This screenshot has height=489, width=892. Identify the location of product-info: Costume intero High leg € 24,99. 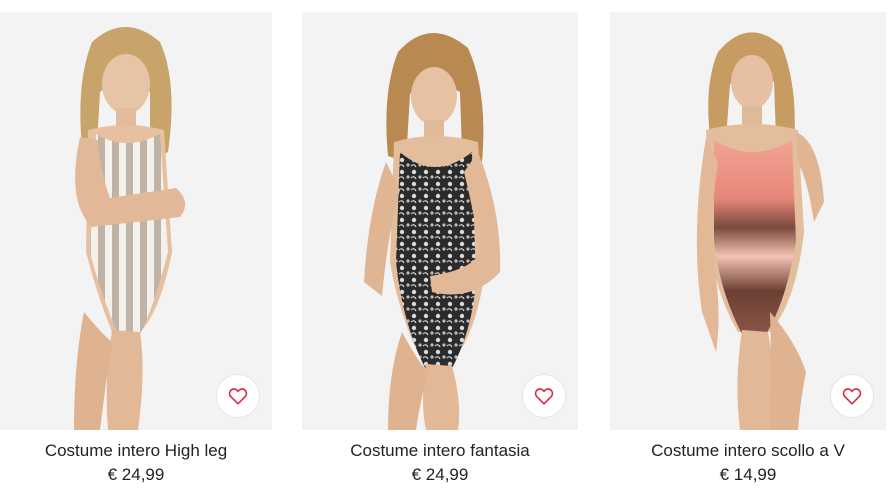
(136, 458).